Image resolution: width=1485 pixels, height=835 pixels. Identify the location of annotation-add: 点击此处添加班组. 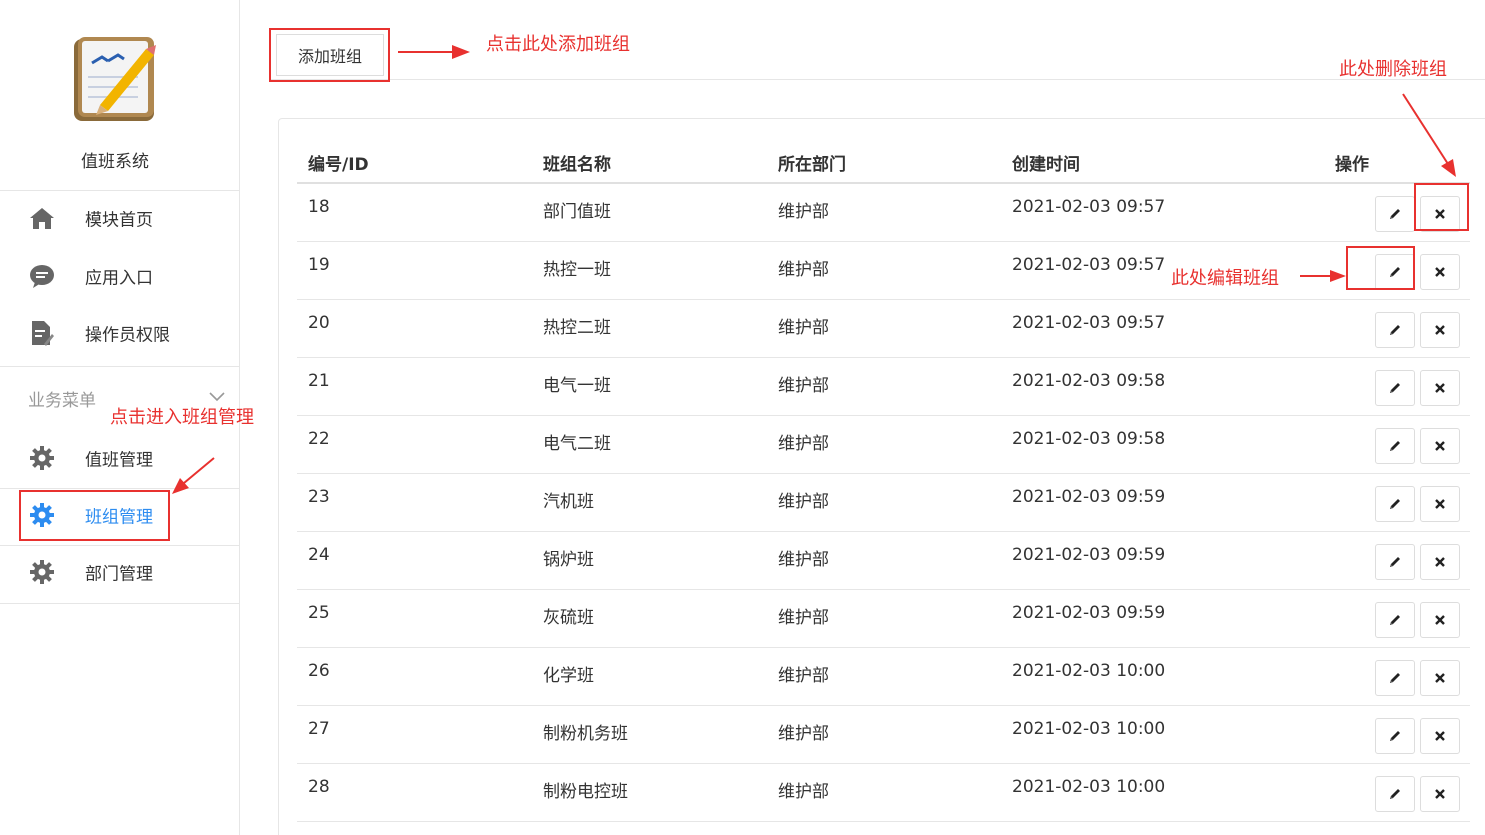
(558, 44).